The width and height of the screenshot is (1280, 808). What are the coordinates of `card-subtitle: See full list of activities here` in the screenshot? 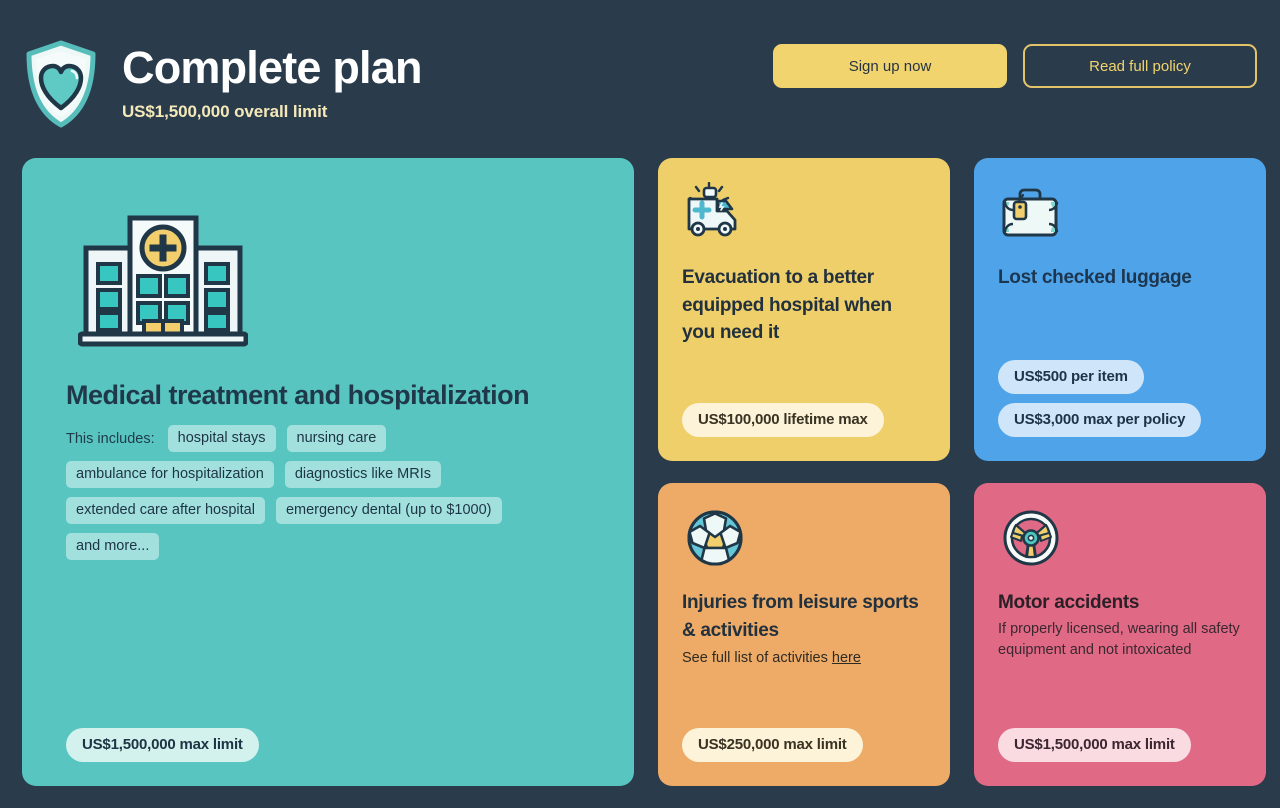 It's located at (804, 659).